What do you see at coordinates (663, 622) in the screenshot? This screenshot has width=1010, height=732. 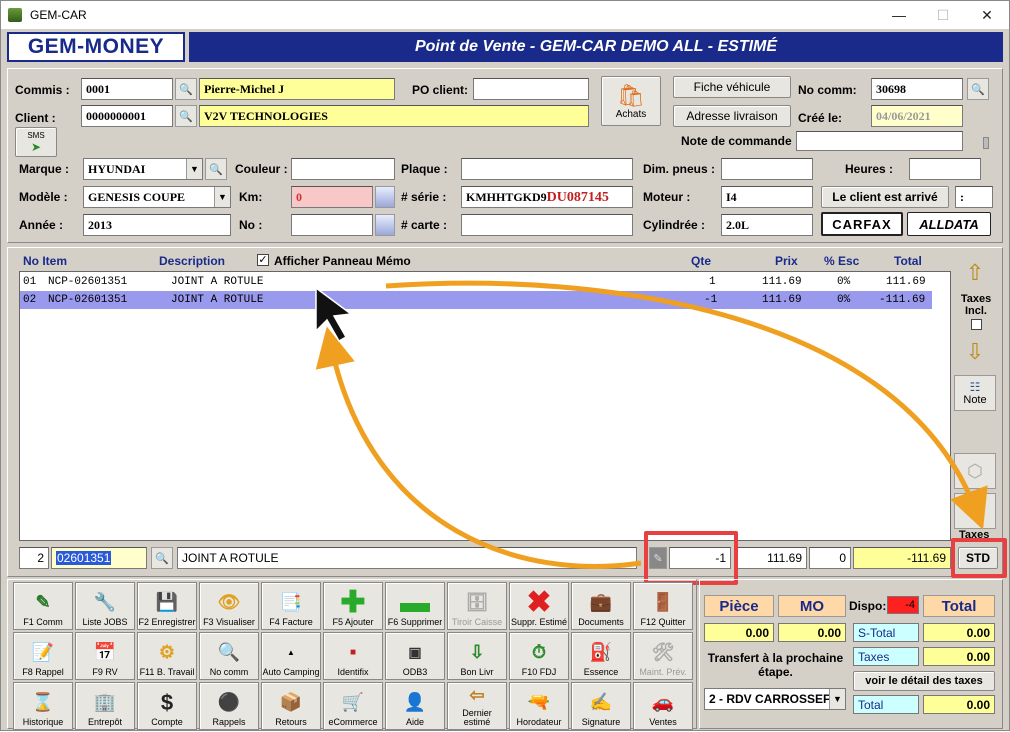 I see `fkey-label: F12 Quitter` at bounding box center [663, 622].